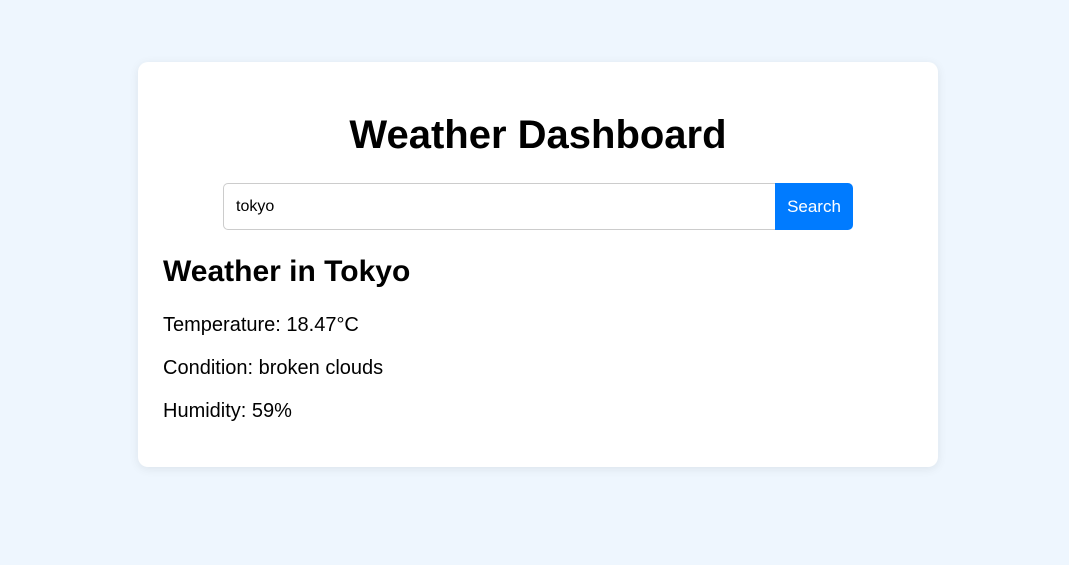  I want to click on humidity-text: Humidity: 59%, so click(227, 411).